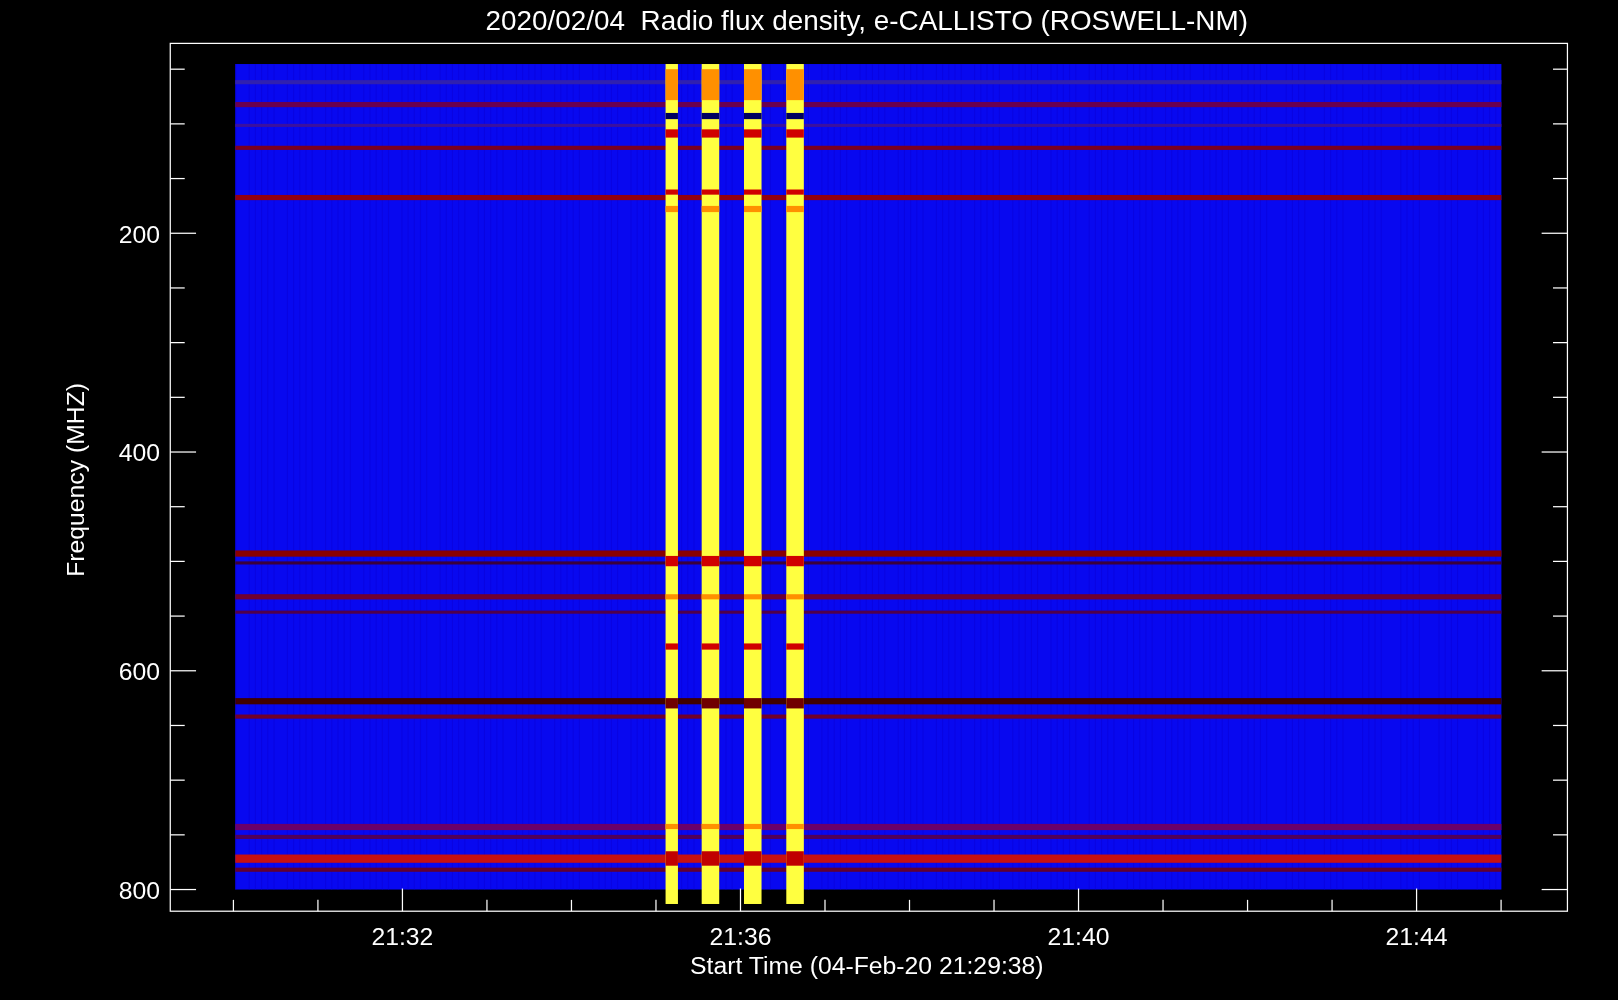  I want to click on x-tick-label: 21:40, so click(1078, 937).